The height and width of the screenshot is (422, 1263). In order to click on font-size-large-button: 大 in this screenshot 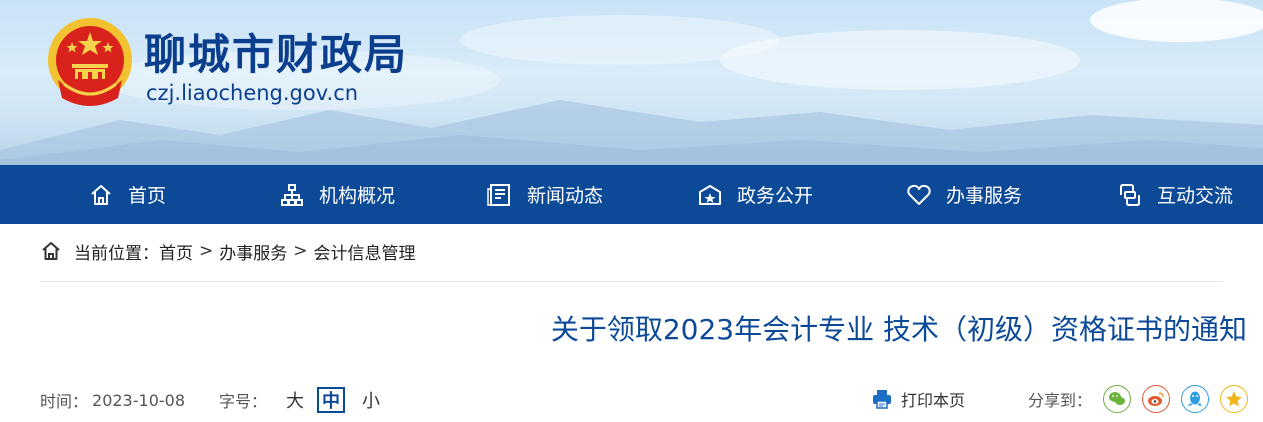, I will do `click(295, 400)`.